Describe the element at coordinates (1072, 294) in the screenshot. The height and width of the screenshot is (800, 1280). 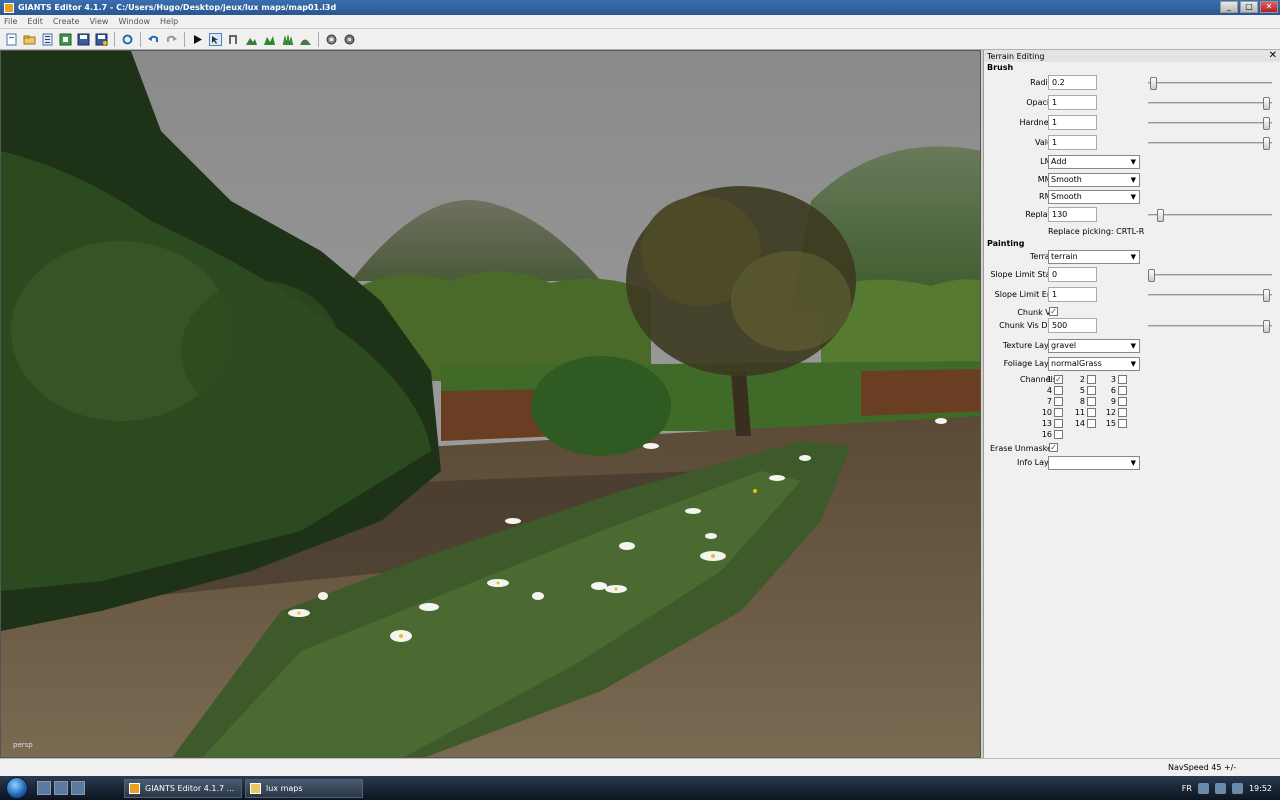
I see `slope-end-input: 1` at that location.